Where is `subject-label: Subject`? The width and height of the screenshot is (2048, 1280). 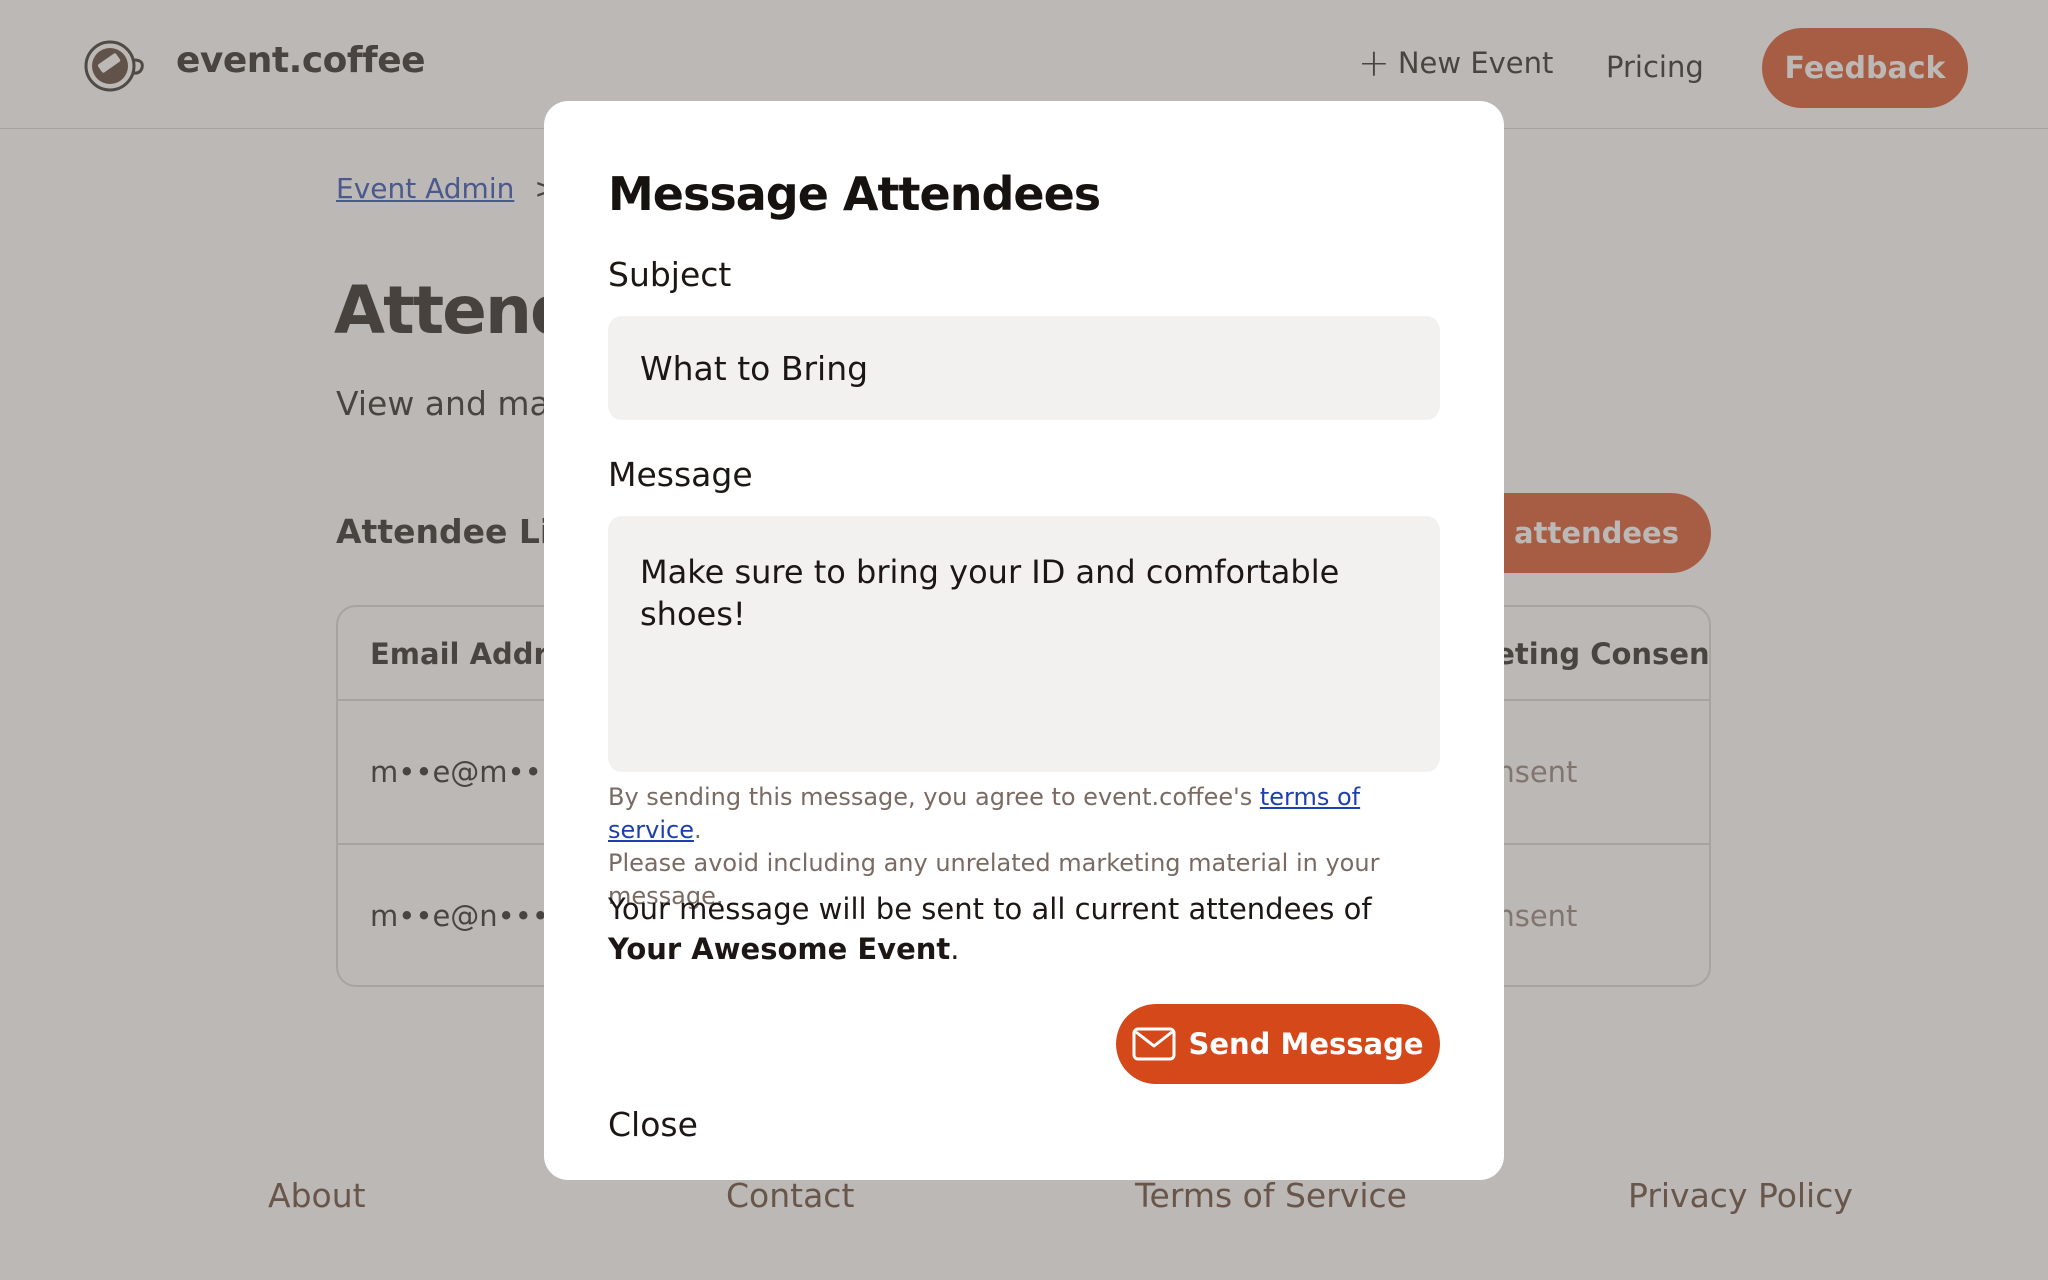 subject-label: Subject is located at coordinates (670, 274).